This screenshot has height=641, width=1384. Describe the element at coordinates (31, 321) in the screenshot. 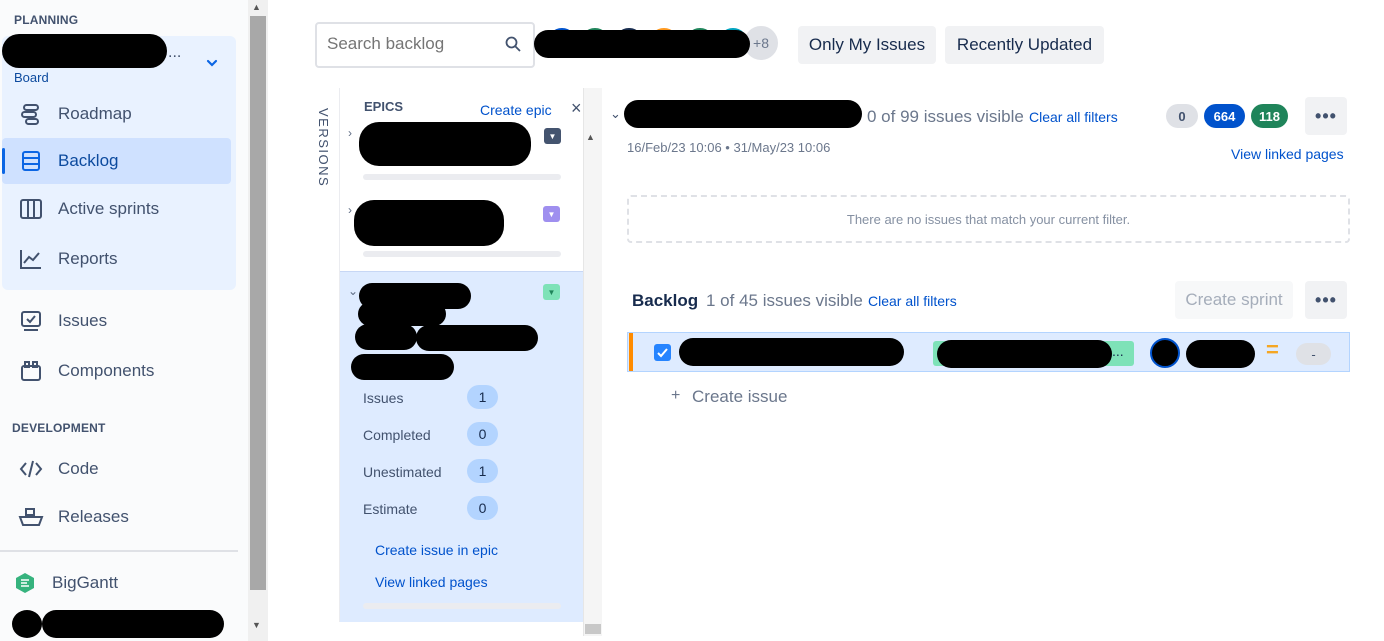

I see `issues-icon` at that location.